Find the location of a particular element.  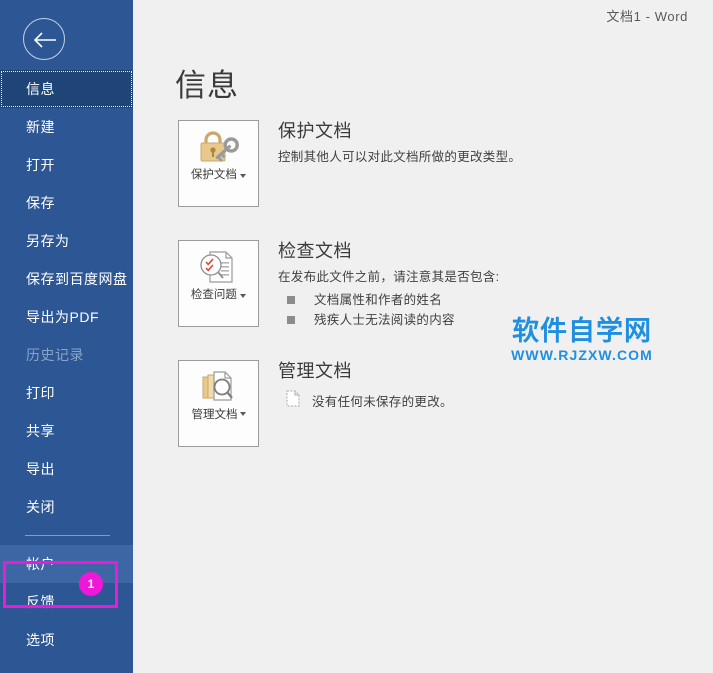

list-item: 文档属性和作者的姓名 is located at coordinates (485, 300).